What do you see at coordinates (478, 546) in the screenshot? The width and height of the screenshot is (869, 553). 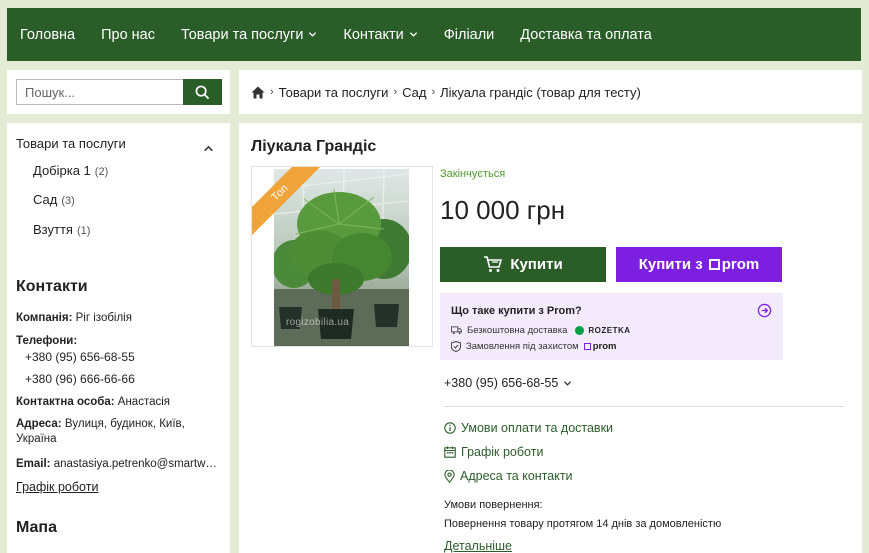 I see `more-details-link: Детальніше` at bounding box center [478, 546].